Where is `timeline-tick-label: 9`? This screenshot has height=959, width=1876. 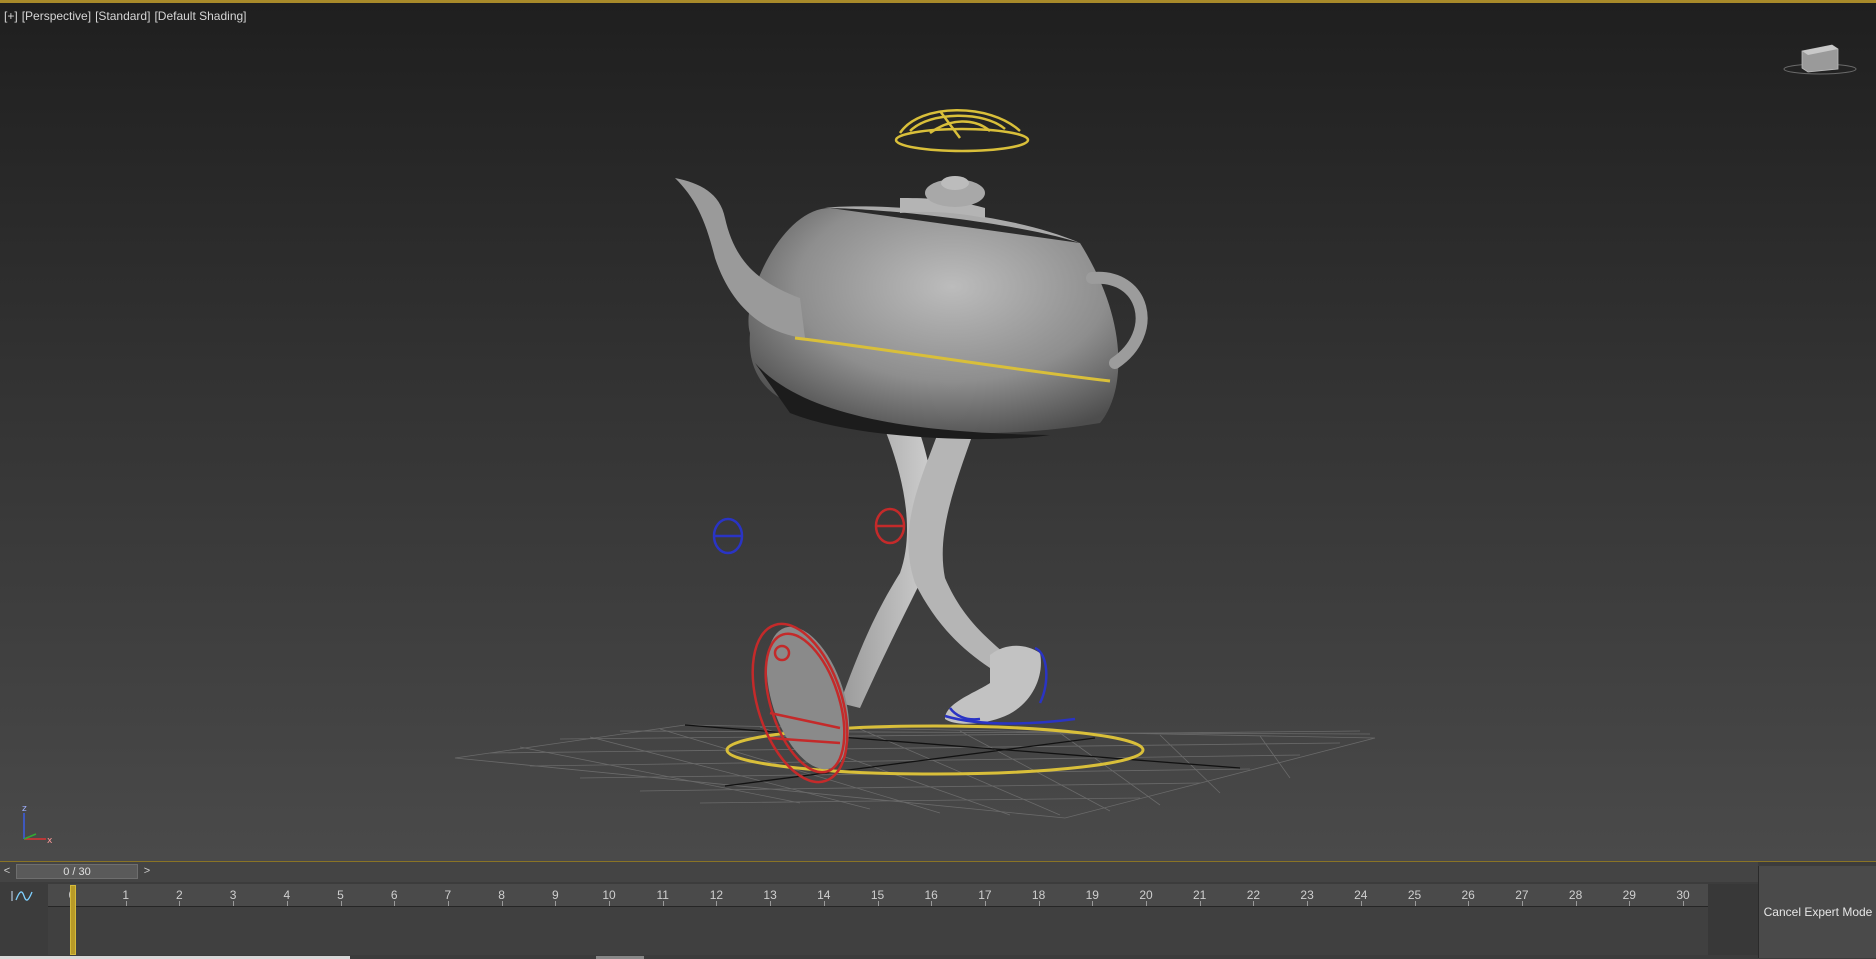 timeline-tick-label: 9 is located at coordinates (555, 895).